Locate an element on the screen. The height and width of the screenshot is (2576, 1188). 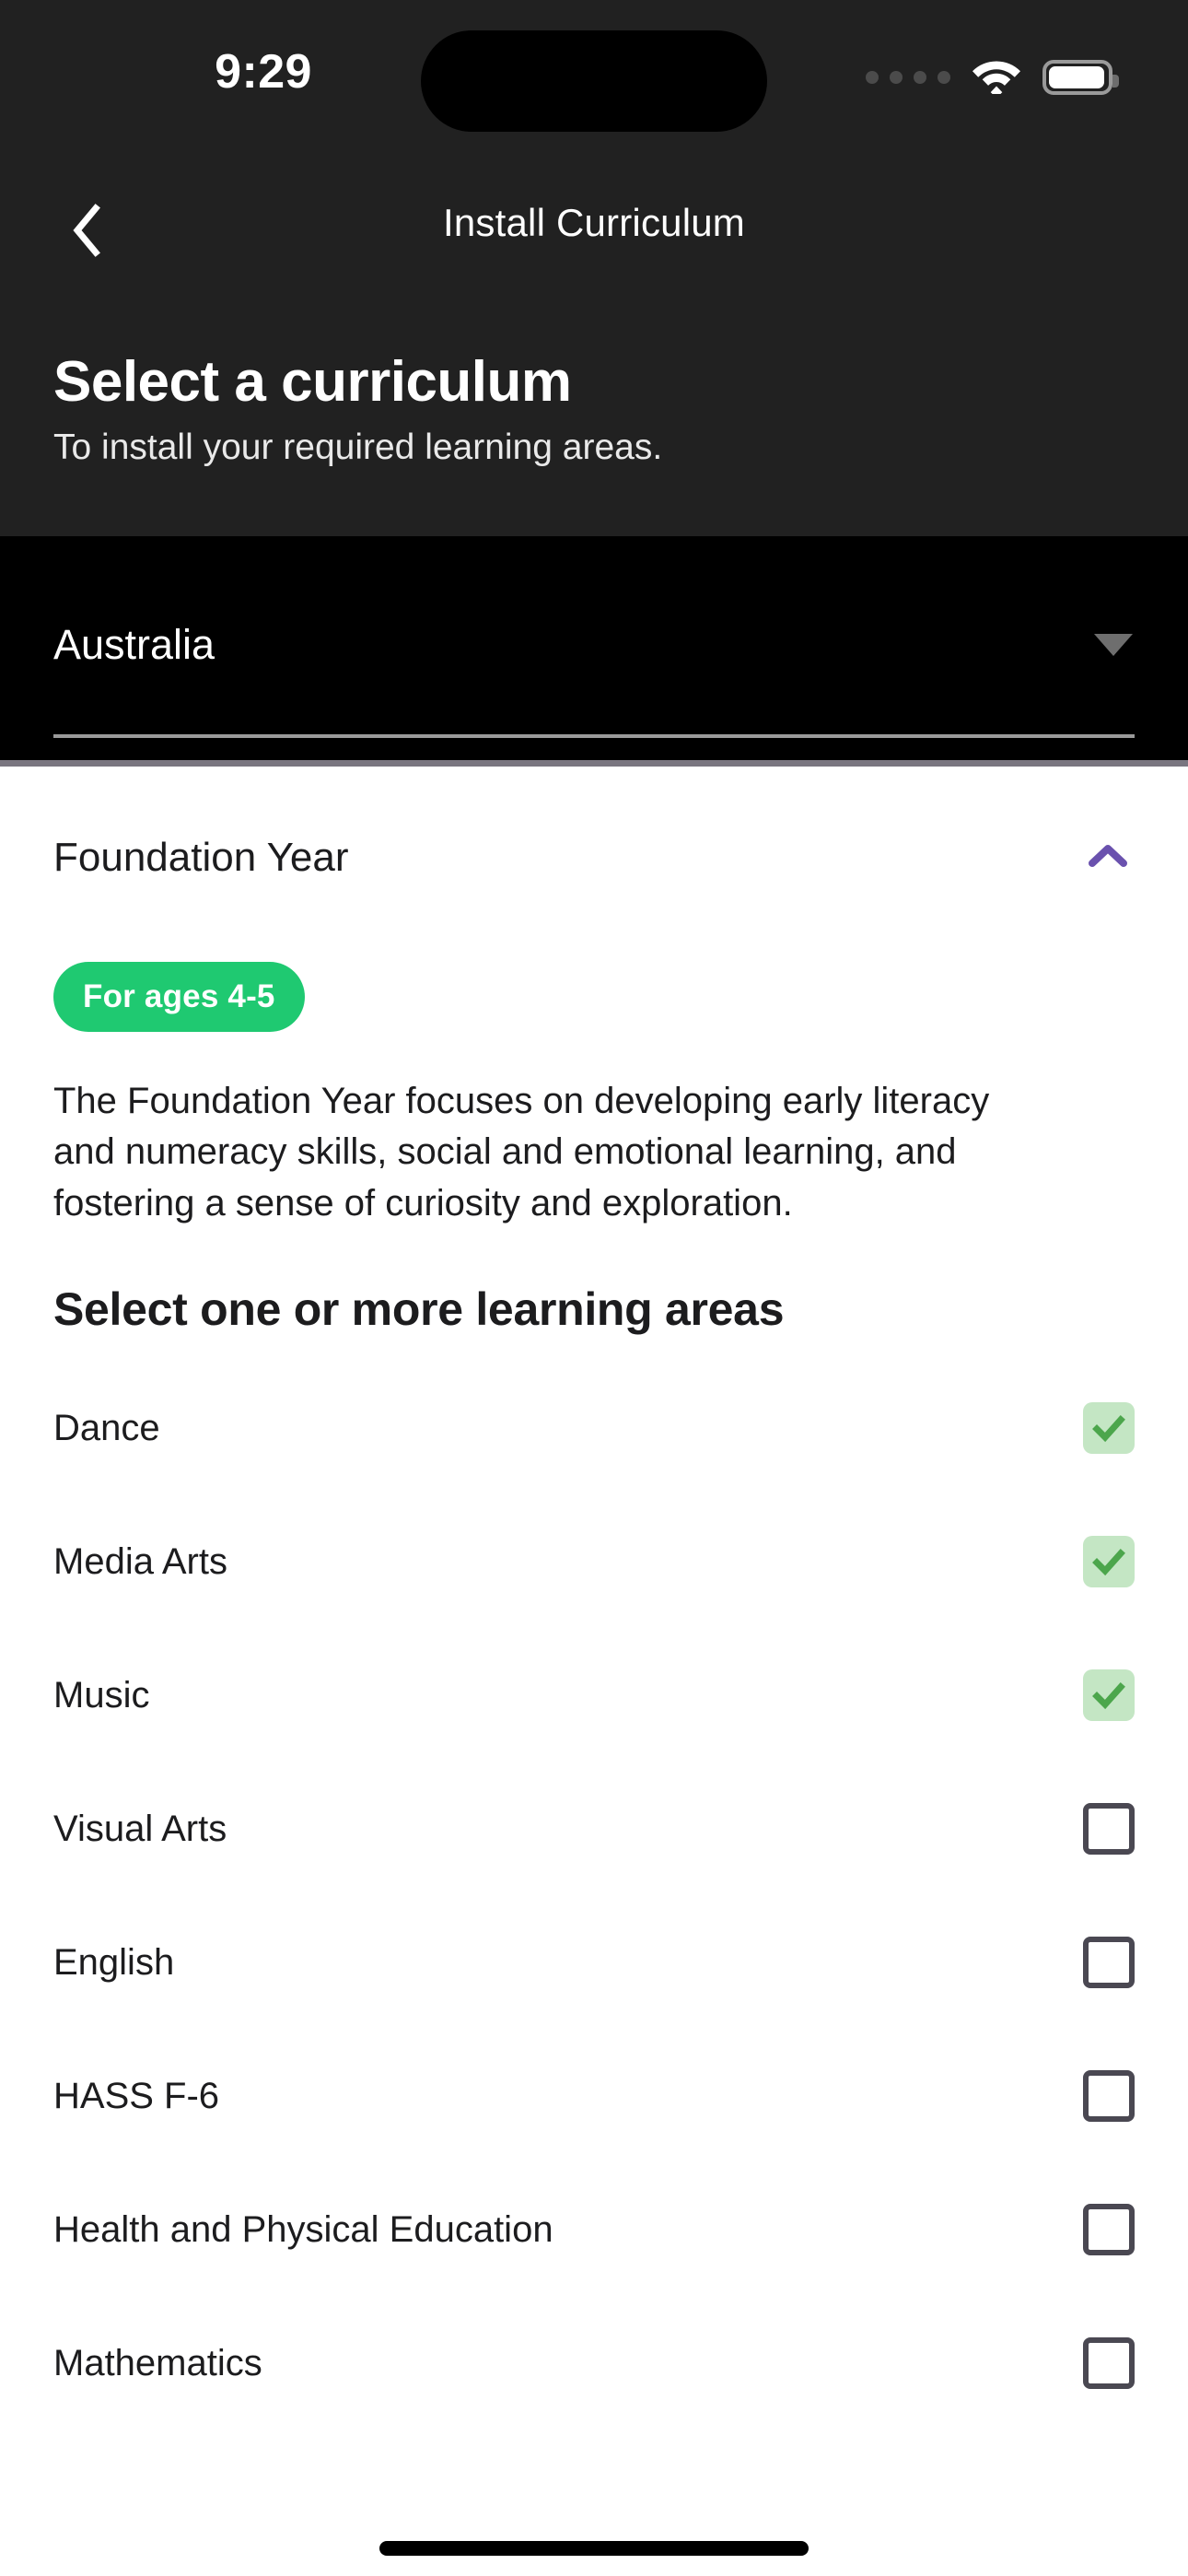
status-bar: 9:29 is located at coordinates (594, 83).